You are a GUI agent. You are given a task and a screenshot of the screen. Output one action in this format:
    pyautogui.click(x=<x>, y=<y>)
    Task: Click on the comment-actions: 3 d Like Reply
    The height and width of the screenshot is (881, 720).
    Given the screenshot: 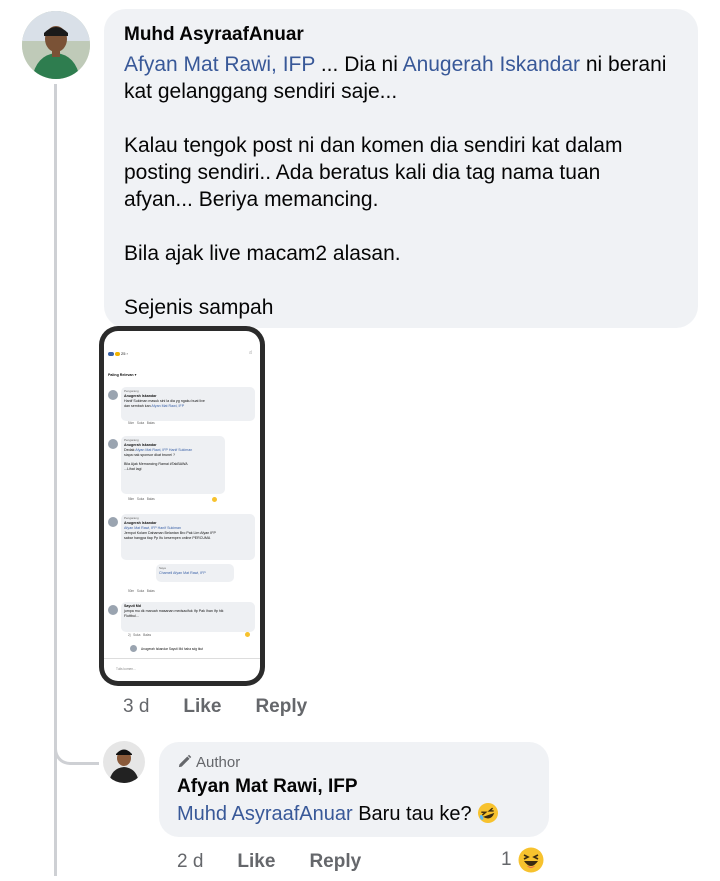 What is the action you would take?
    pyautogui.click(x=215, y=707)
    